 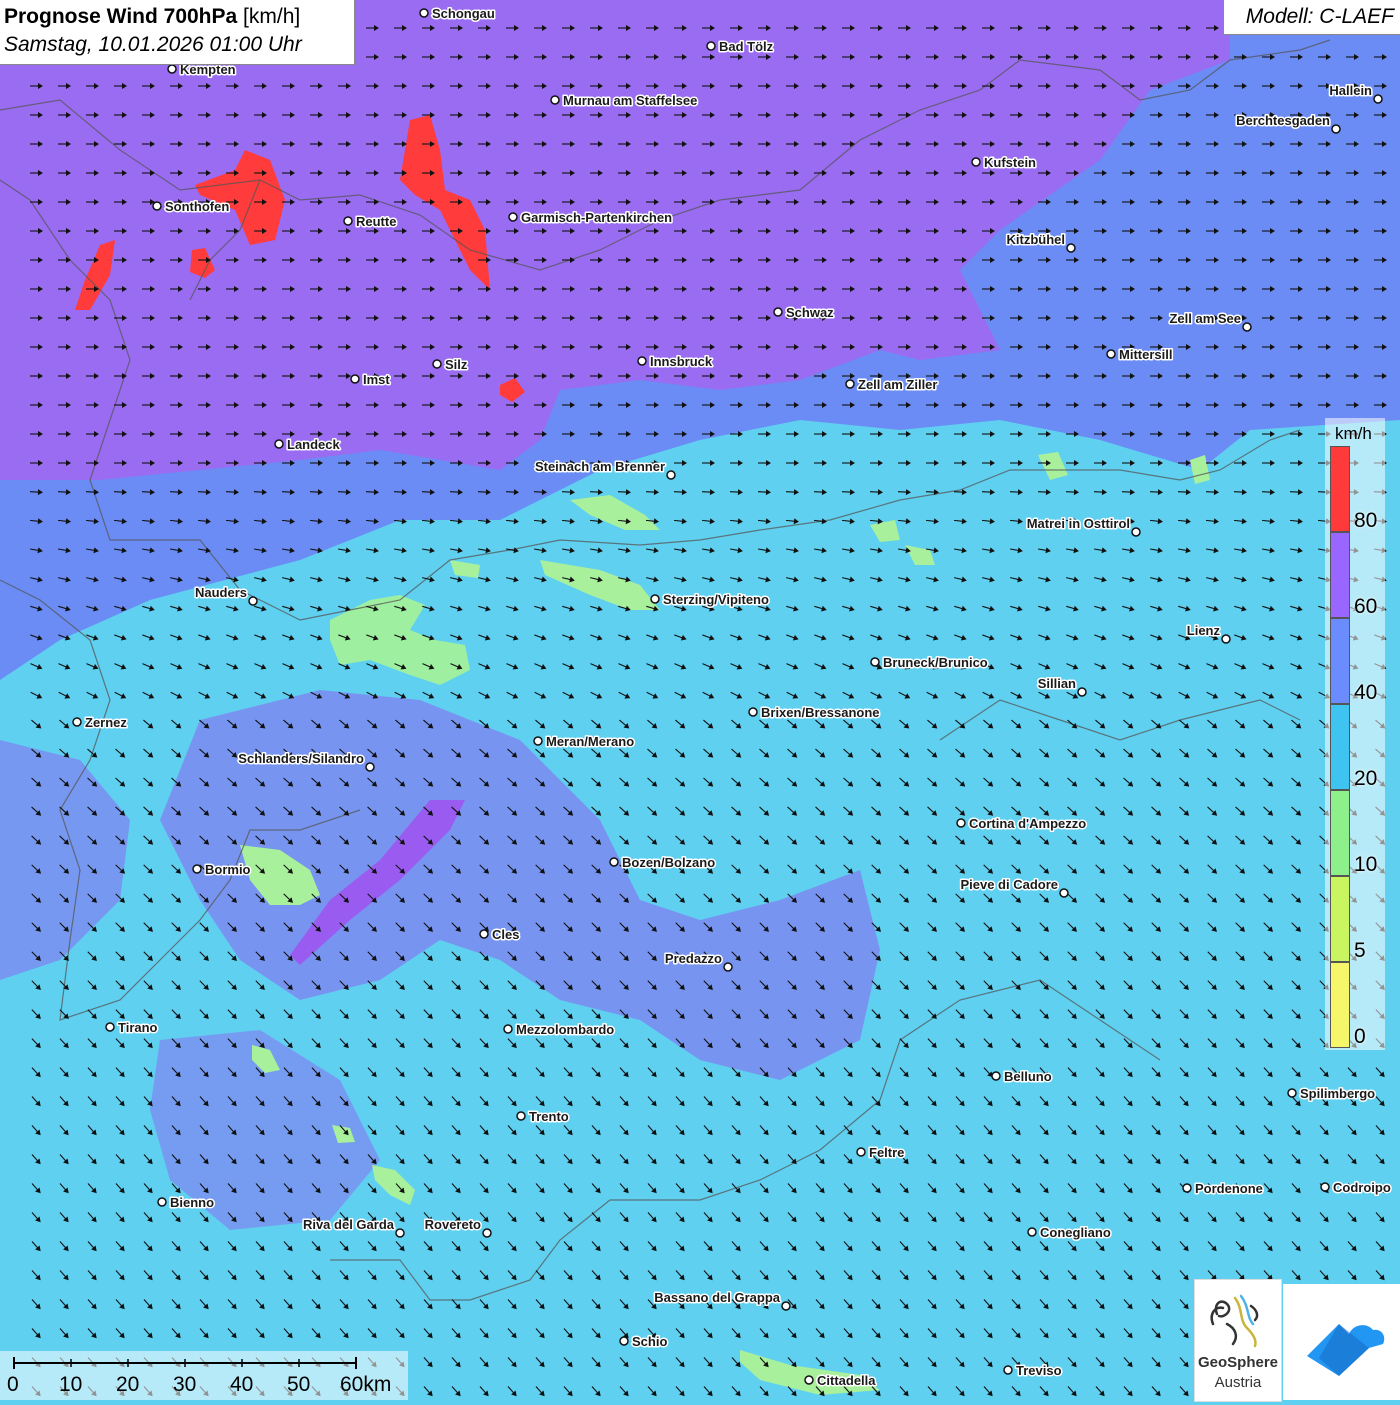 I want to click on city-label: Hallein, so click(x=1350, y=90).